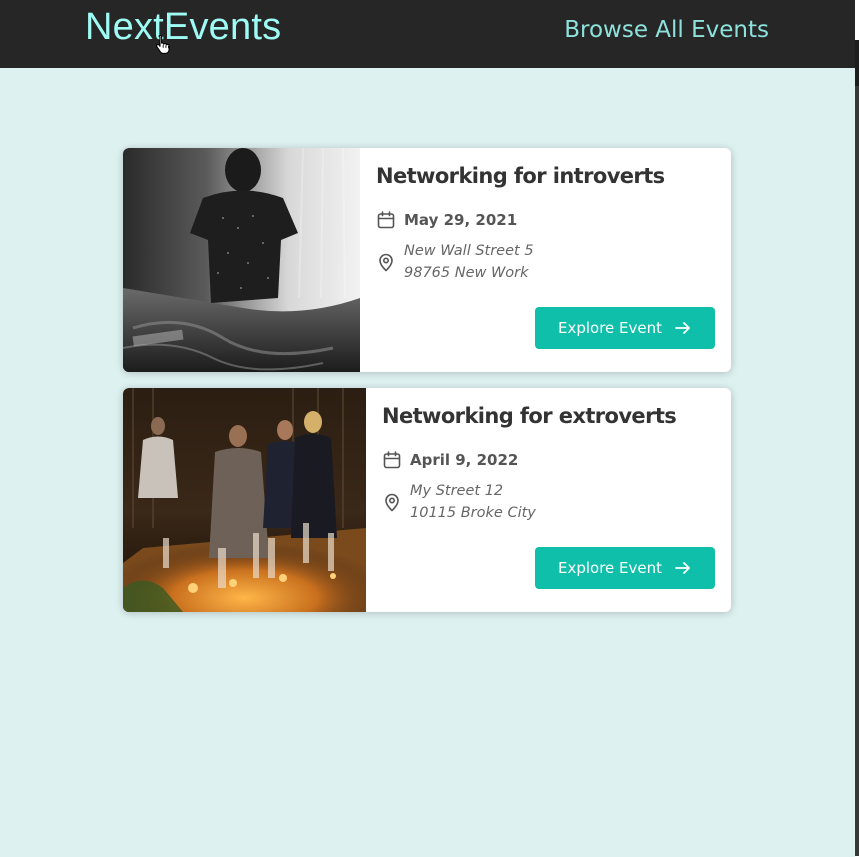 The image size is (859, 857). I want to click on event-address: My Street 12 10115 Broke City, so click(459, 502).